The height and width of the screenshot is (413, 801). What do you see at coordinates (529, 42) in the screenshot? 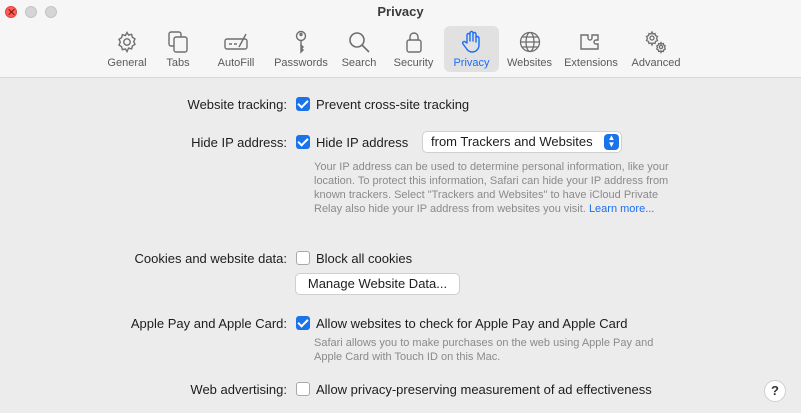
I see `globe-icon` at bounding box center [529, 42].